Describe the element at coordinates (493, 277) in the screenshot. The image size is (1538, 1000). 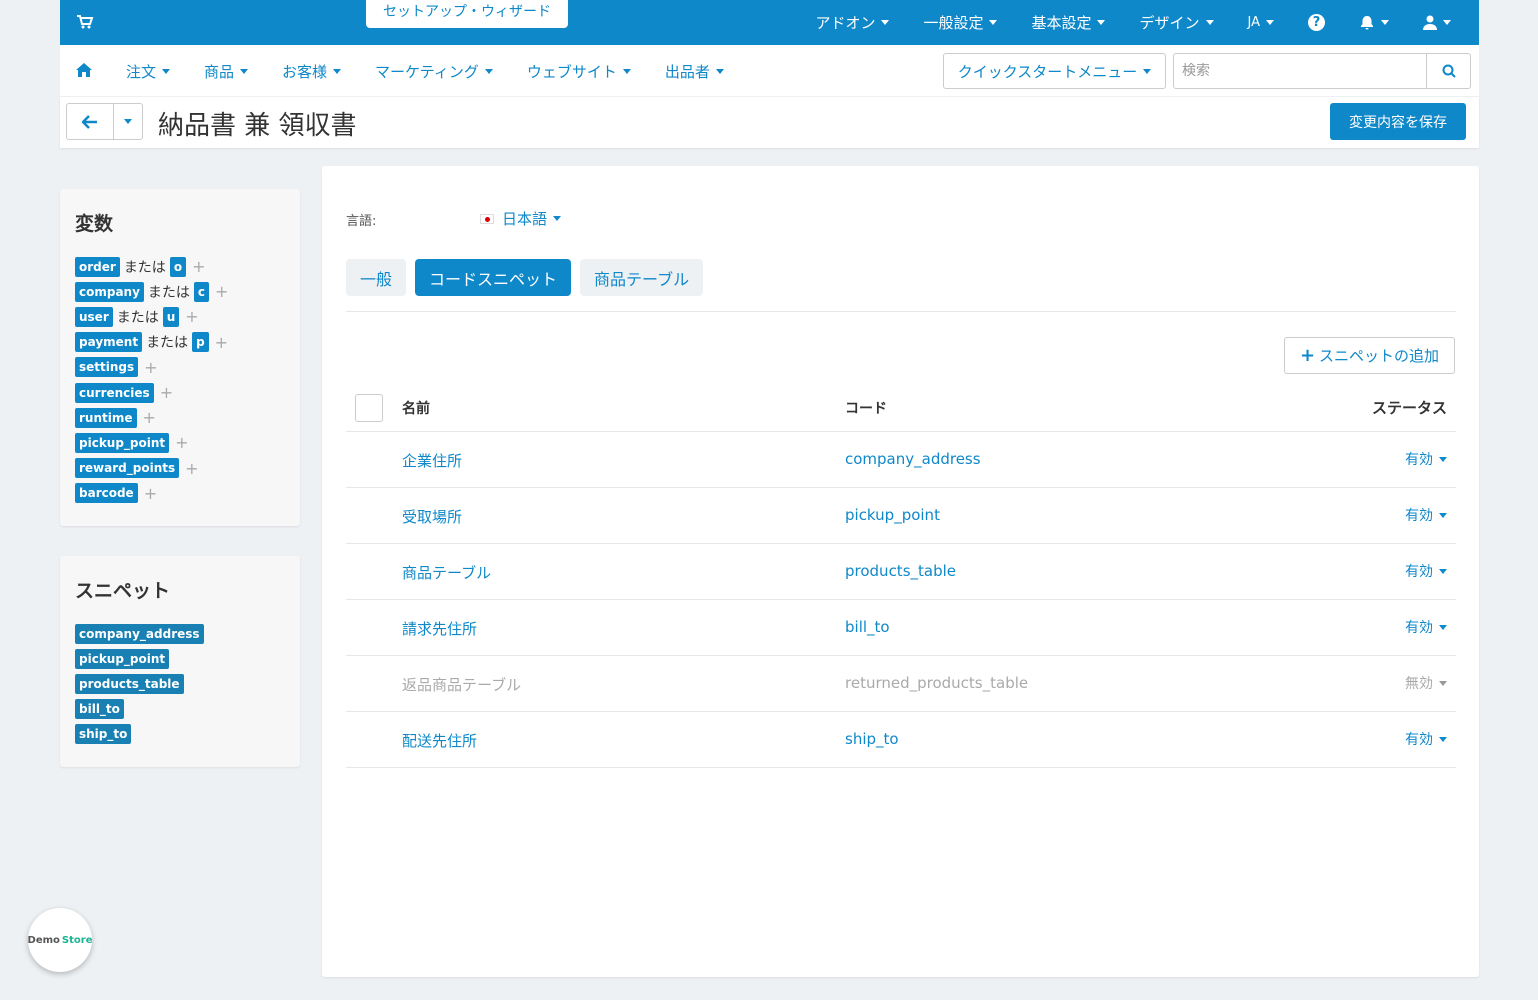
I see `tab-code-snippets: コードスニペット` at that location.